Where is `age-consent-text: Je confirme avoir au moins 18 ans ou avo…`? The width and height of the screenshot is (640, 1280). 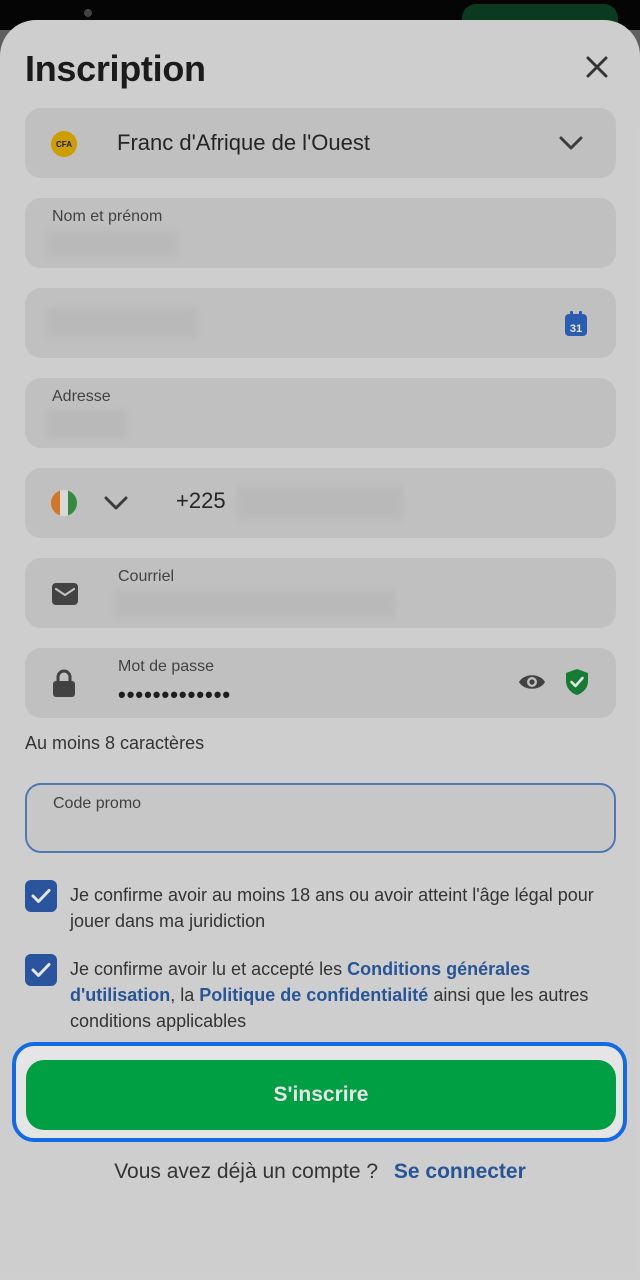 age-consent-text: Je confirme avoir au moins 18 ans ou avo… is located at coordinates (332, 908).